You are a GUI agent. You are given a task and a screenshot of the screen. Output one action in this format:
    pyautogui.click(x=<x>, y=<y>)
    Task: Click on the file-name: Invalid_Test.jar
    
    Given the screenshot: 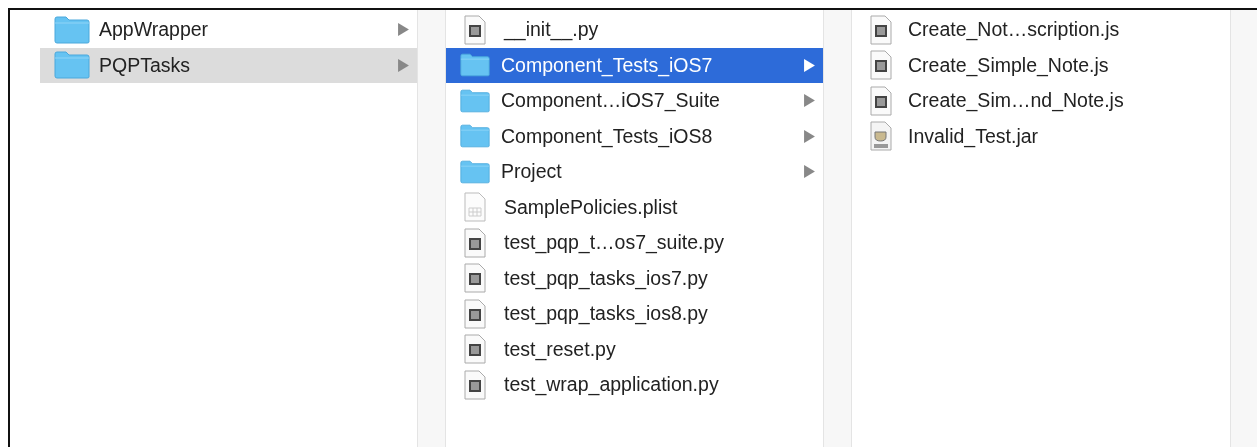 What is the action you would take?
    pyautogui.click(x=973, y=136)
    